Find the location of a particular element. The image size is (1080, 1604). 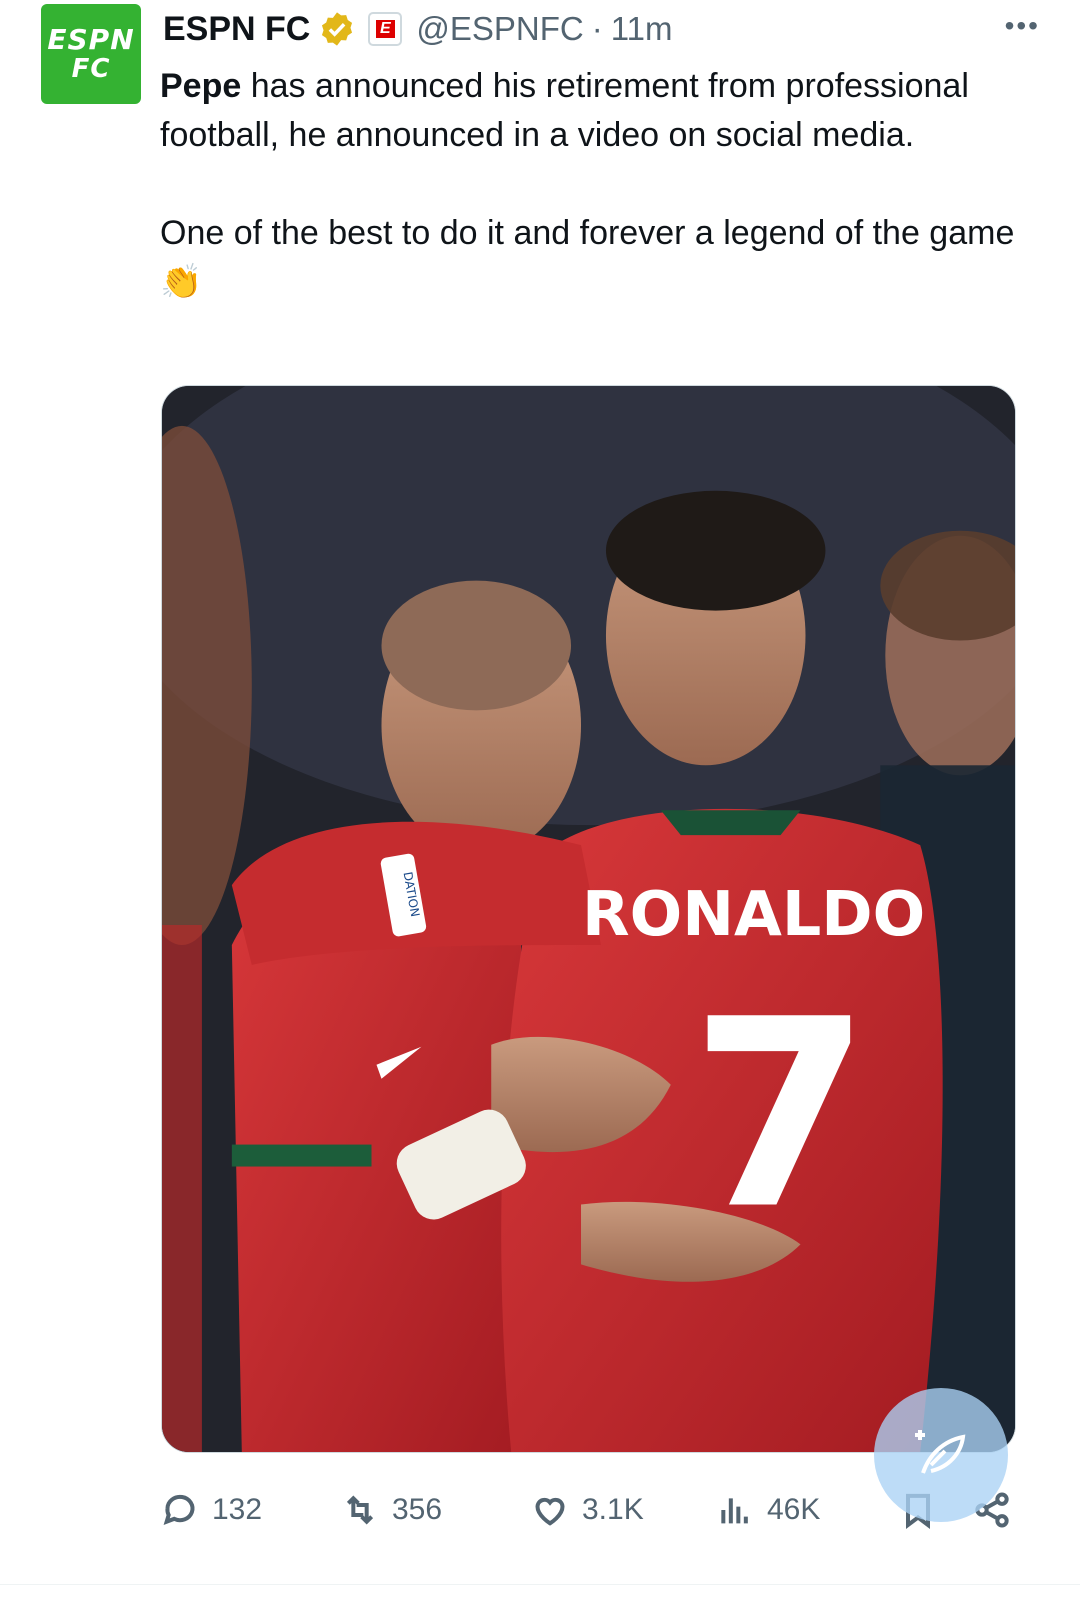

like-count: 3.1K is located at coordinates (613, 1509).